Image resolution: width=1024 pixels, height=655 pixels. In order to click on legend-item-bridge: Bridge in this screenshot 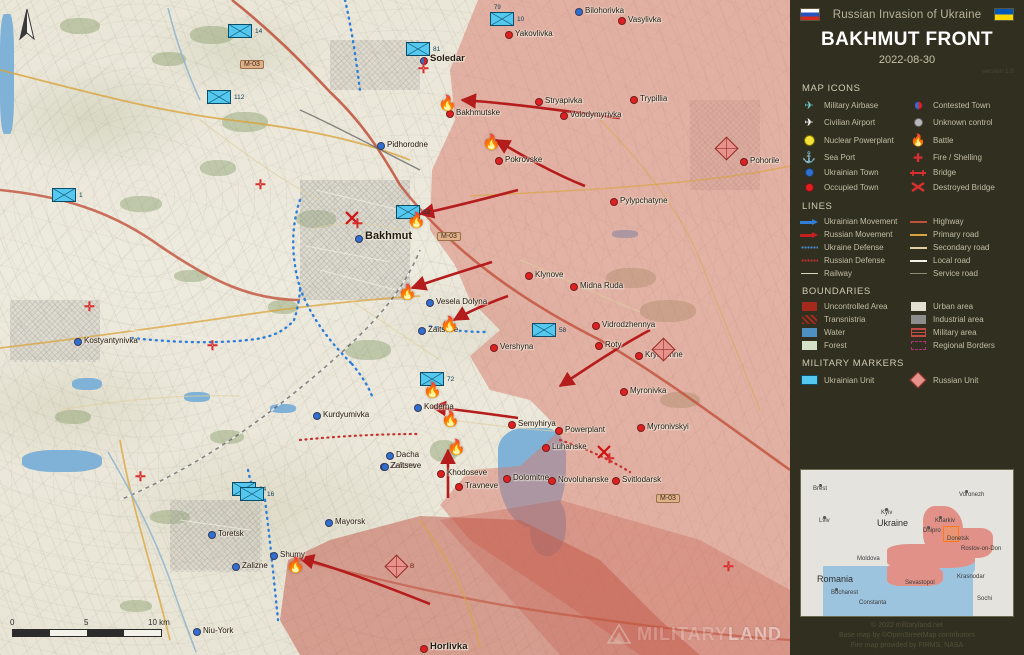, I will do `click(961, 172)`.